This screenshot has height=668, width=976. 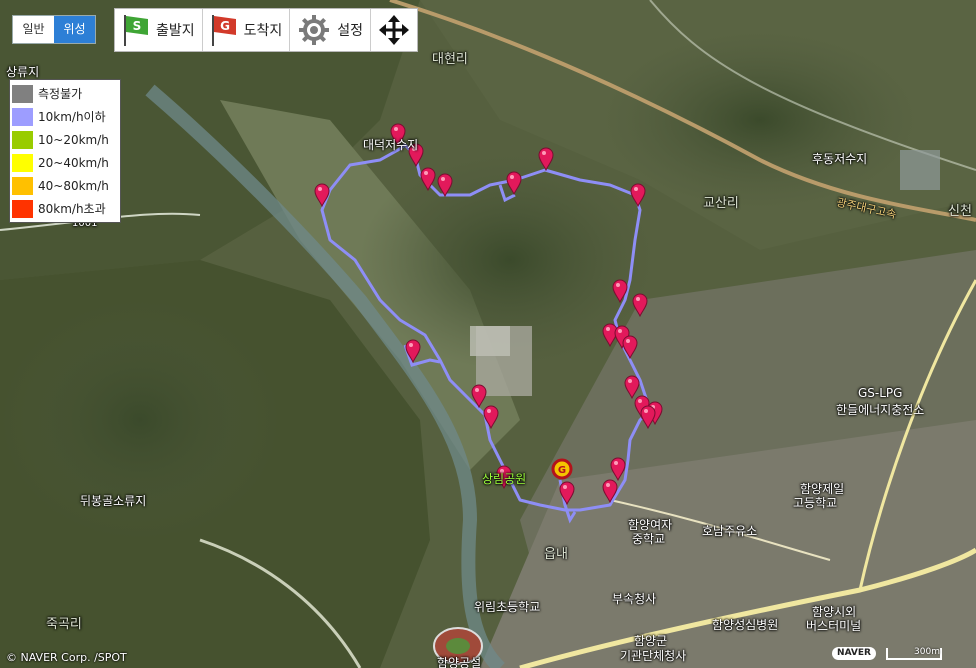 What do you see at coordinates (263, 31) in the screenshot?
I see `set-end-label: 도착지` at bounding box center [263, 31].